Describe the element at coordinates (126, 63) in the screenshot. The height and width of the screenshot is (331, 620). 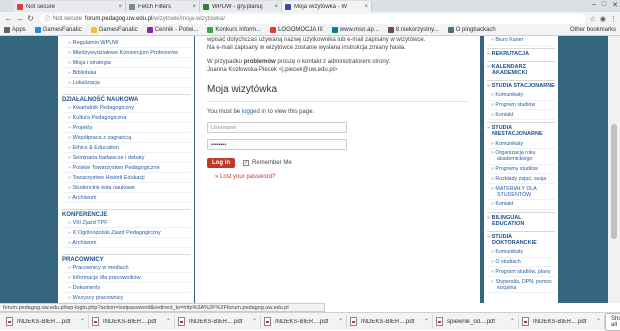
I see `left-sidebar-link: Misja i strategia` at that location.